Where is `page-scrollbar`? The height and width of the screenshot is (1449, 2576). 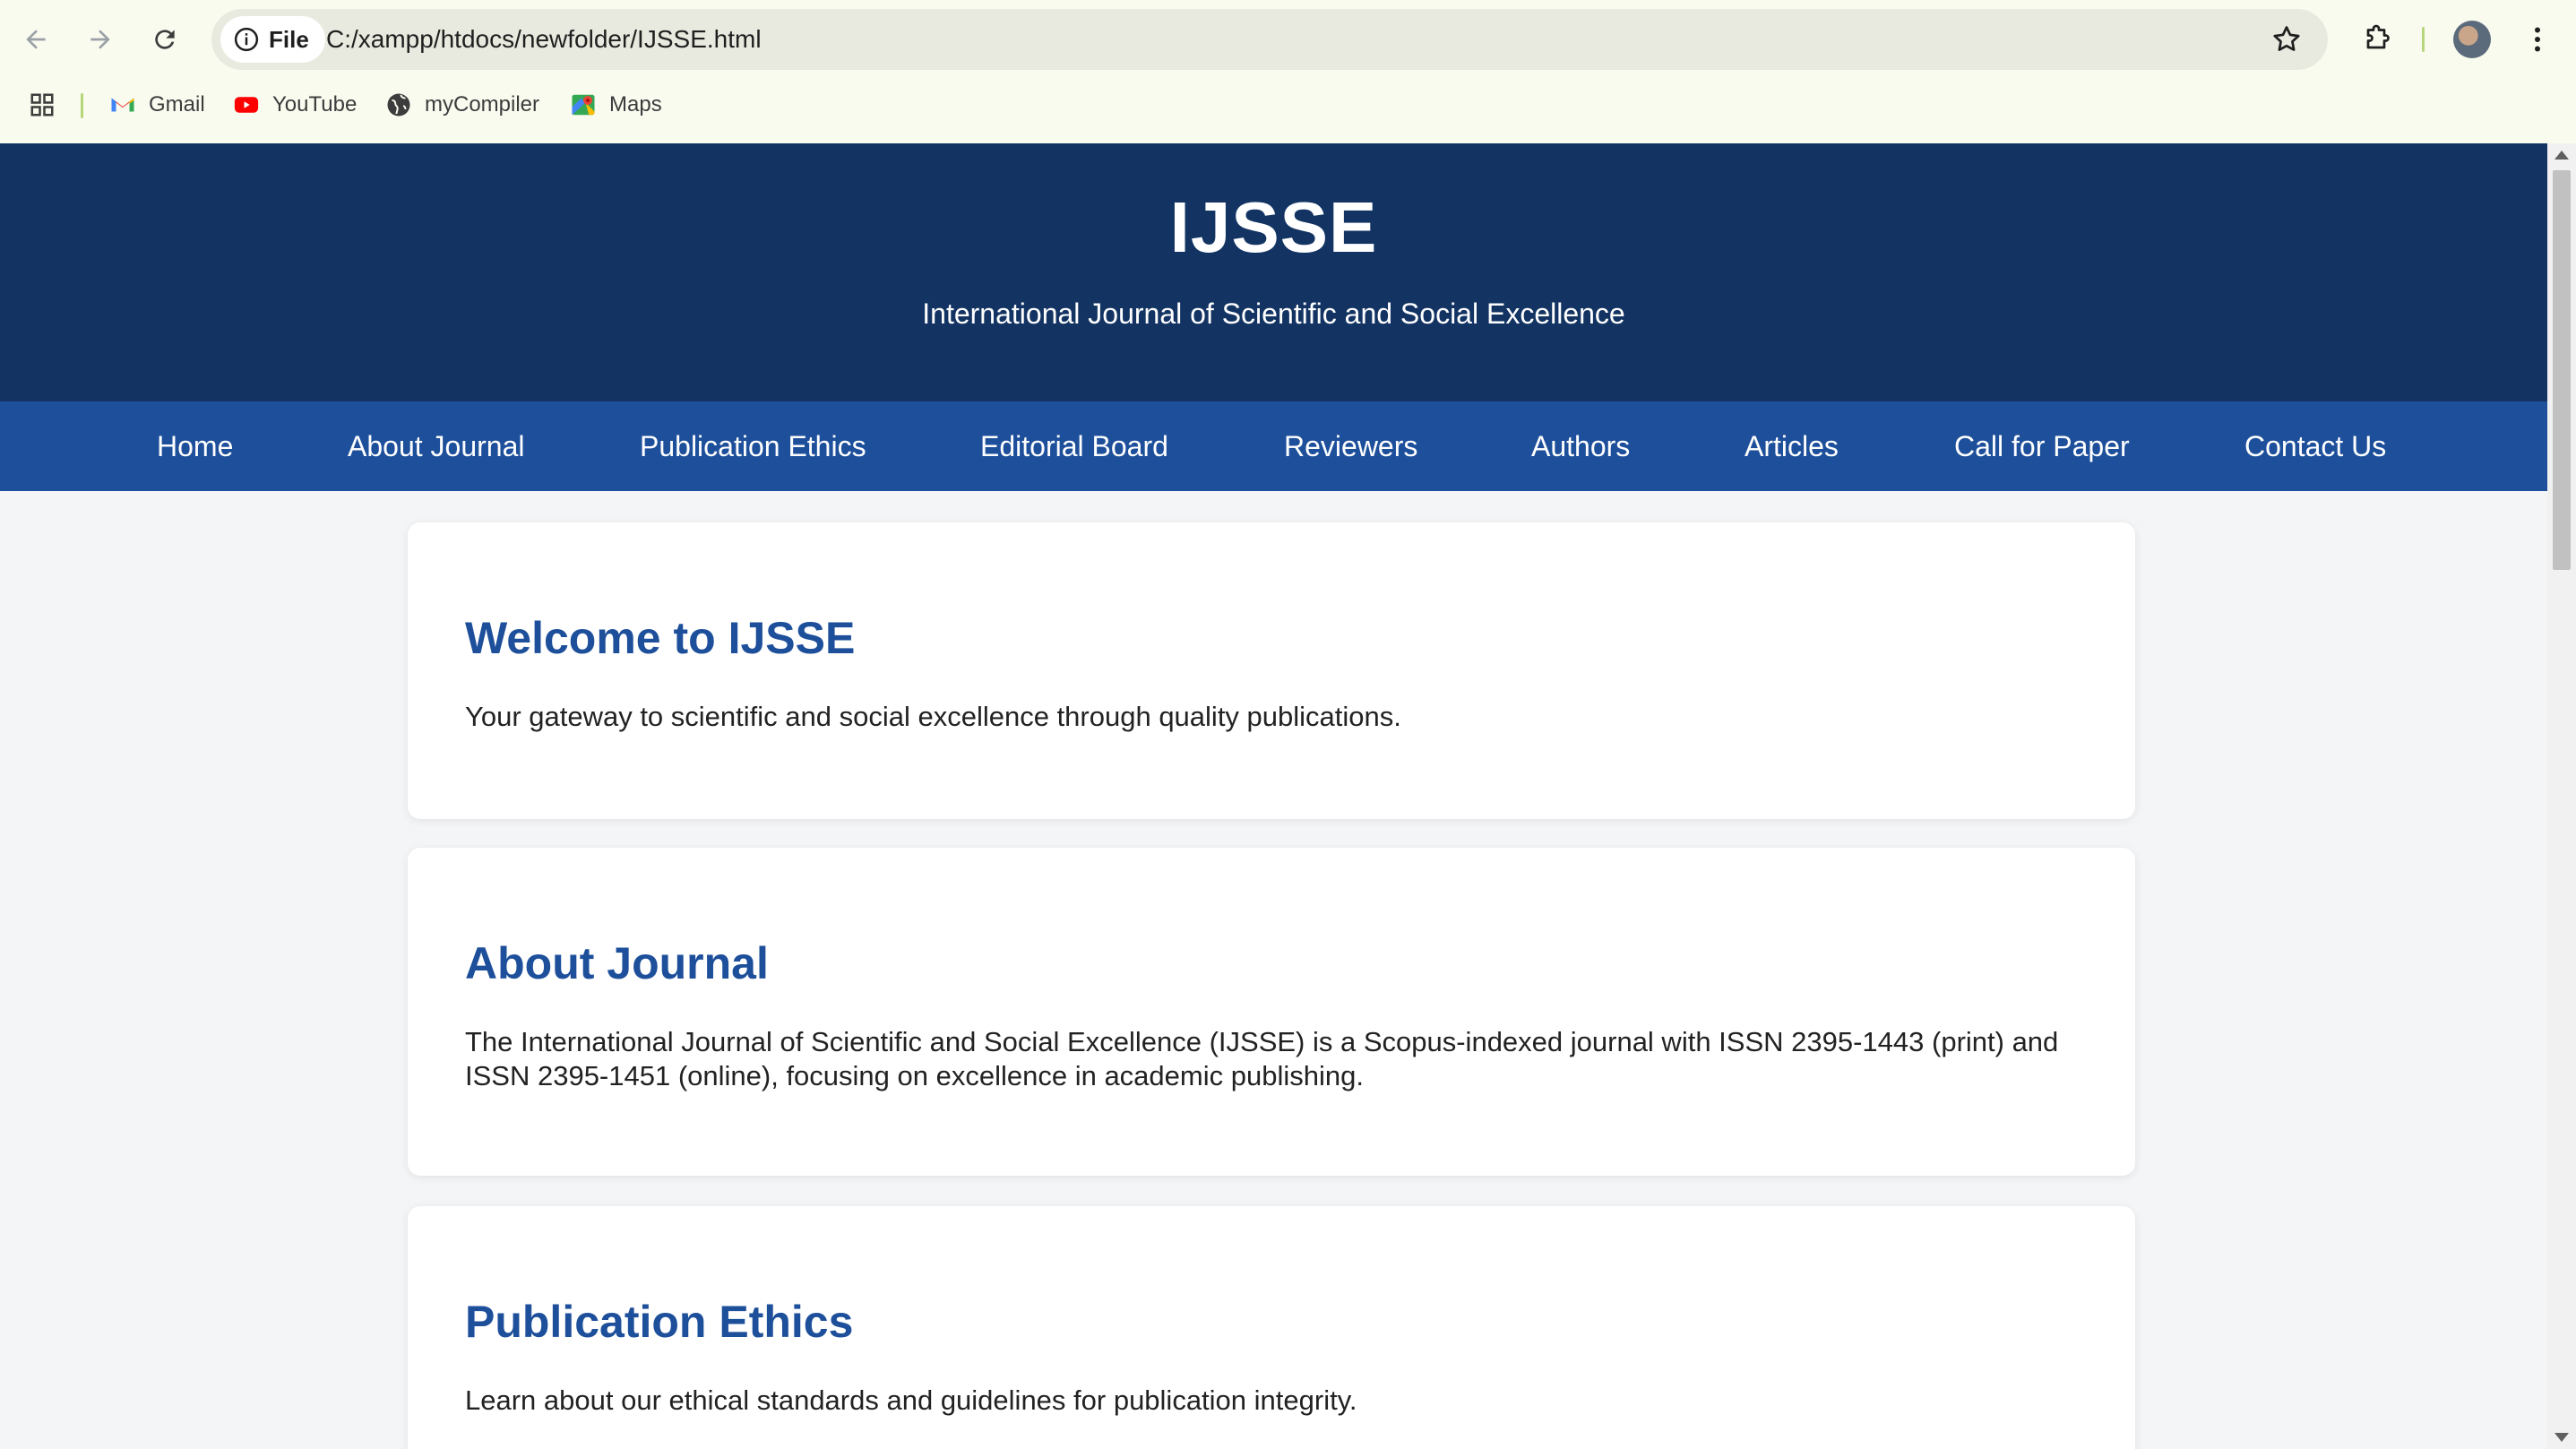
page-scrollbar is located at coordinates (2561, 796).